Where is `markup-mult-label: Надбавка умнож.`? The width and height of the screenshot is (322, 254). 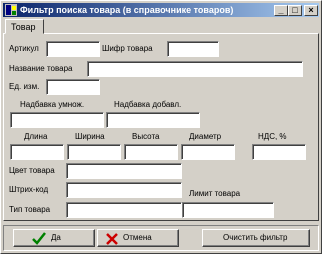
markup-mult-label: Надбавка умнож. is located at coordinates (52, 104).